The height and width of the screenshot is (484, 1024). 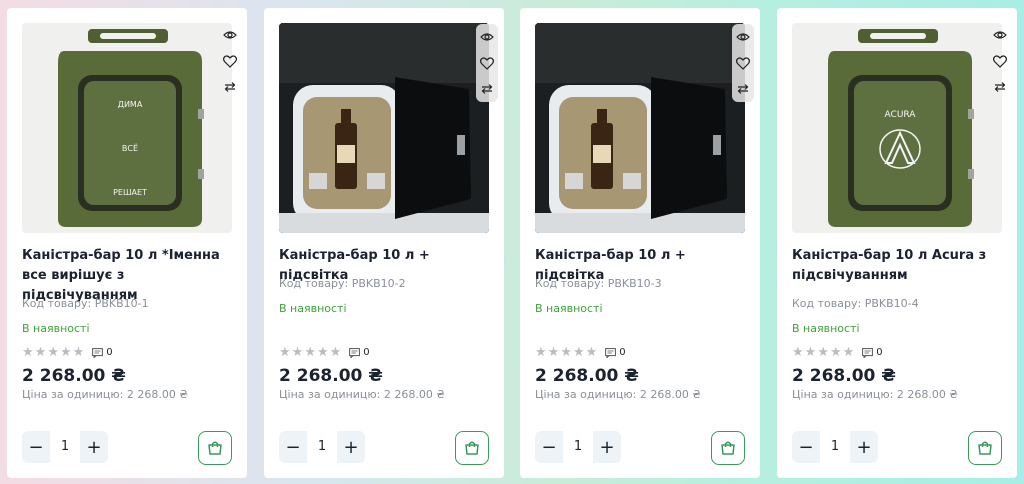 I want to click on product-sku: Код товару: PBKB10-2, so click(x=342, y=283).